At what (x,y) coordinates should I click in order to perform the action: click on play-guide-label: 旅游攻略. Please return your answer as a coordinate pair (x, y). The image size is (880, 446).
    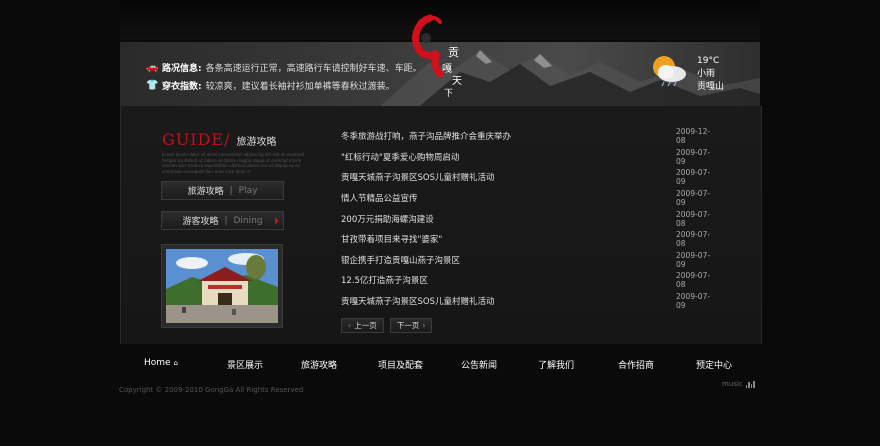
    Looking at the image, I should click on (205, 192).